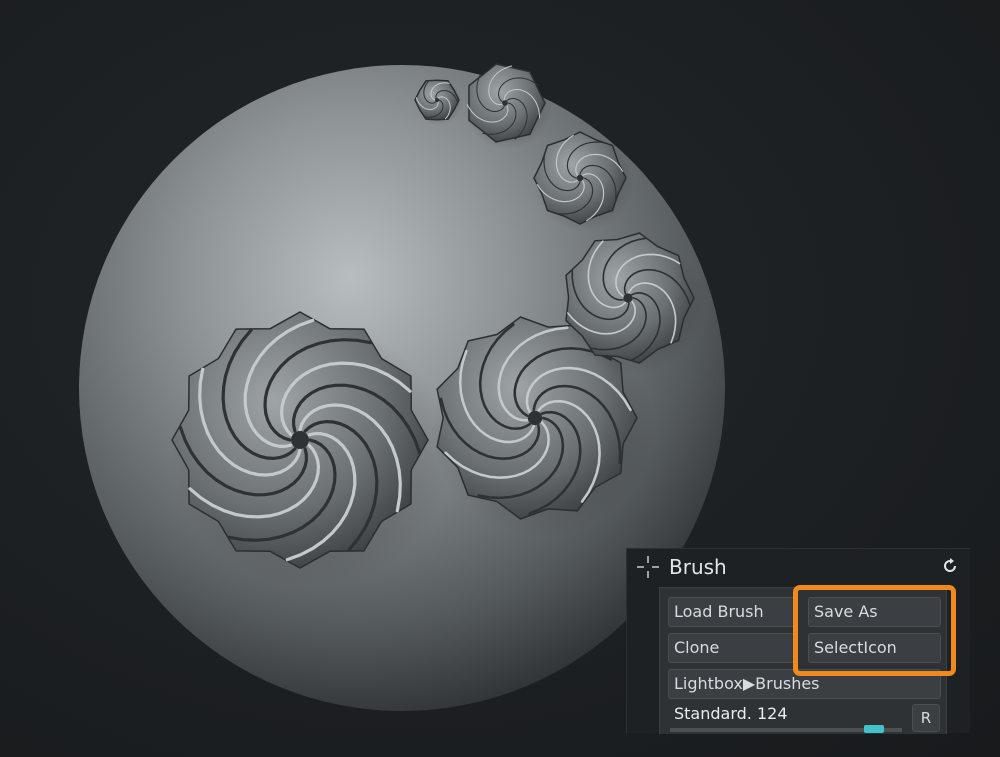  I want to click on brush-slider-thumb, so click(874, 729).